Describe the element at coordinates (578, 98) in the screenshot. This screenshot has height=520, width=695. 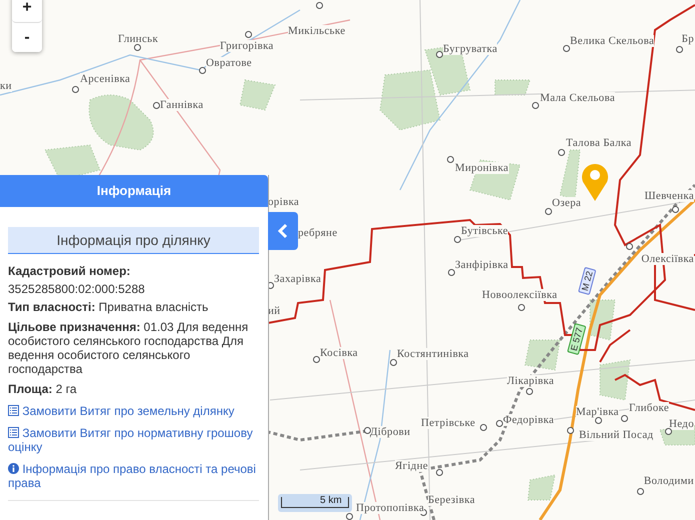
I see `place-label: Мала Скельова` at that location.